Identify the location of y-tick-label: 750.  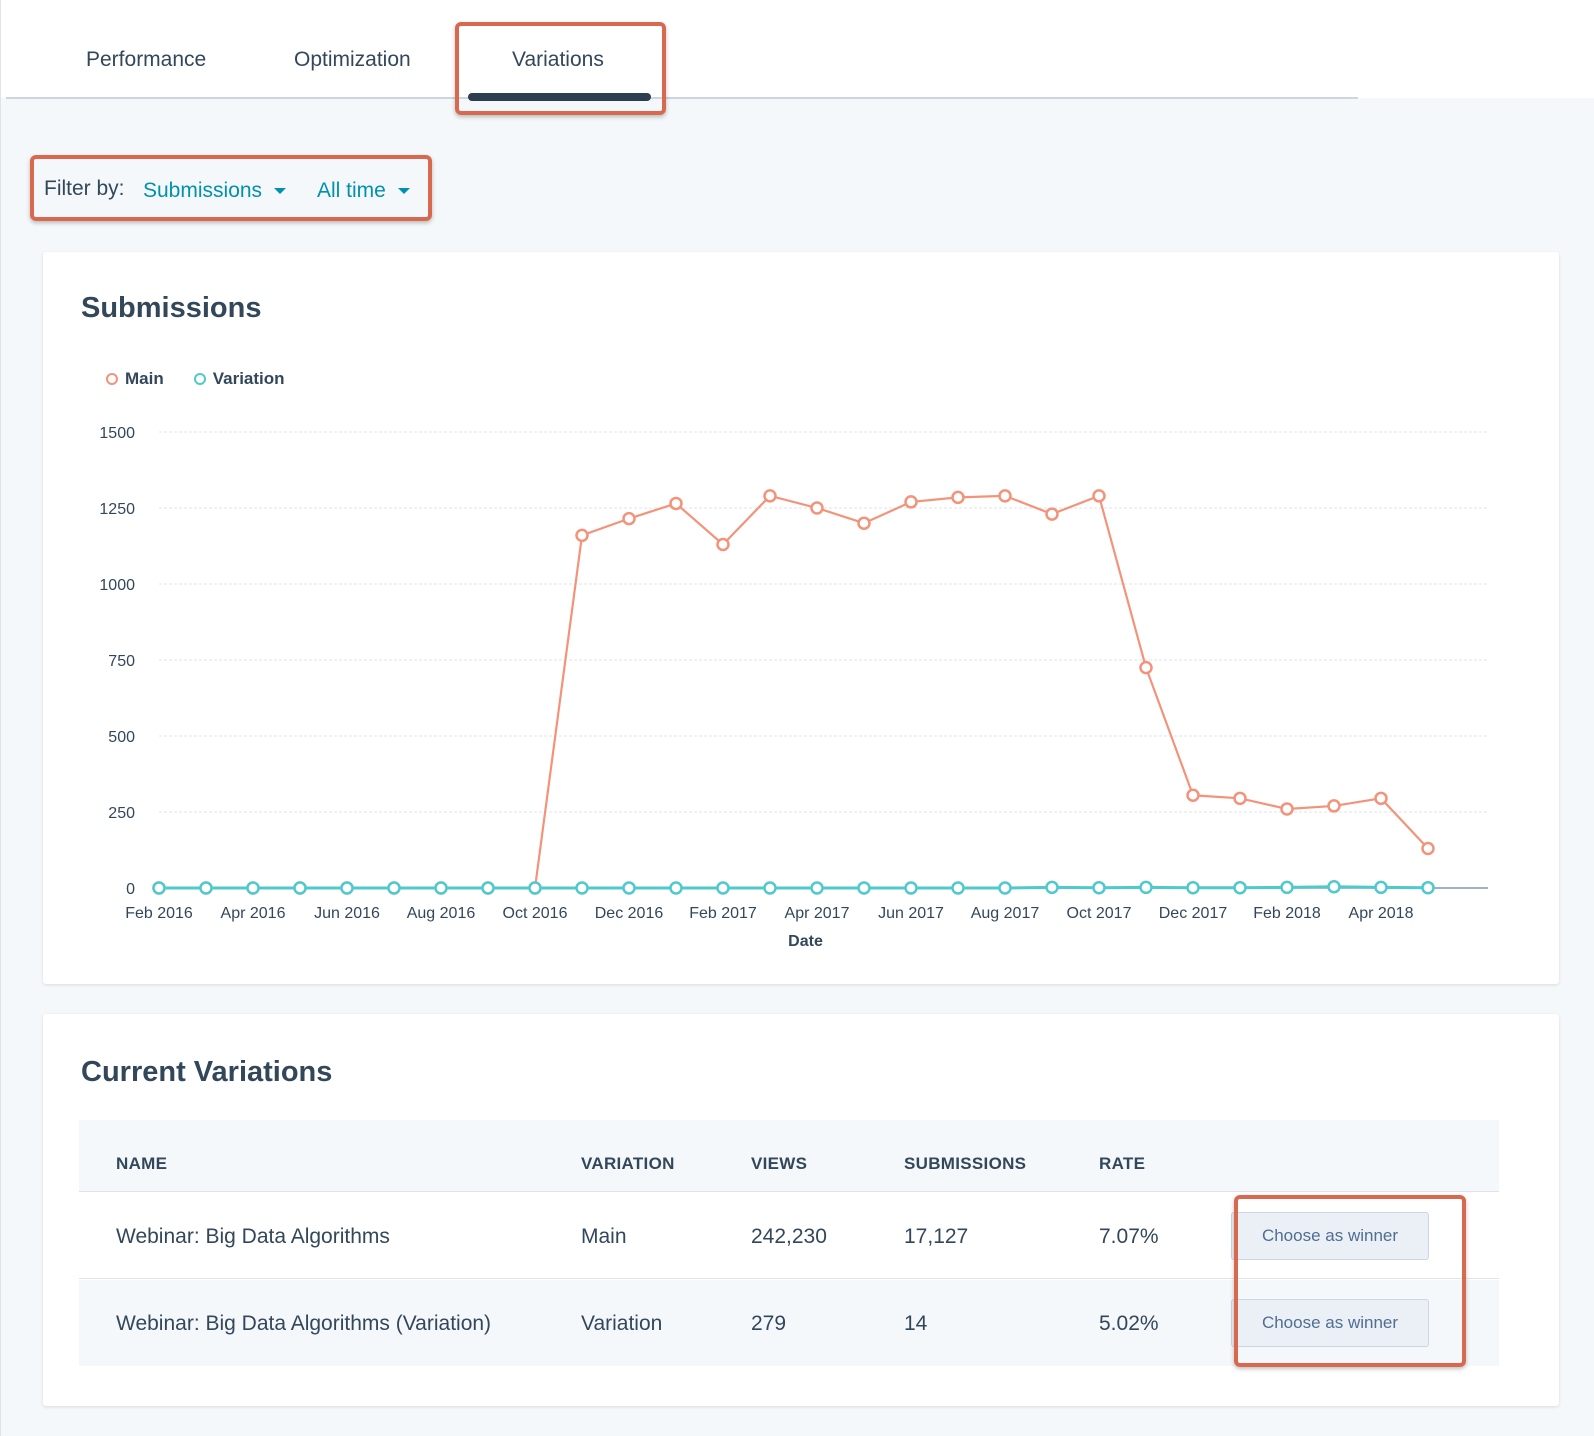
(121, 661).